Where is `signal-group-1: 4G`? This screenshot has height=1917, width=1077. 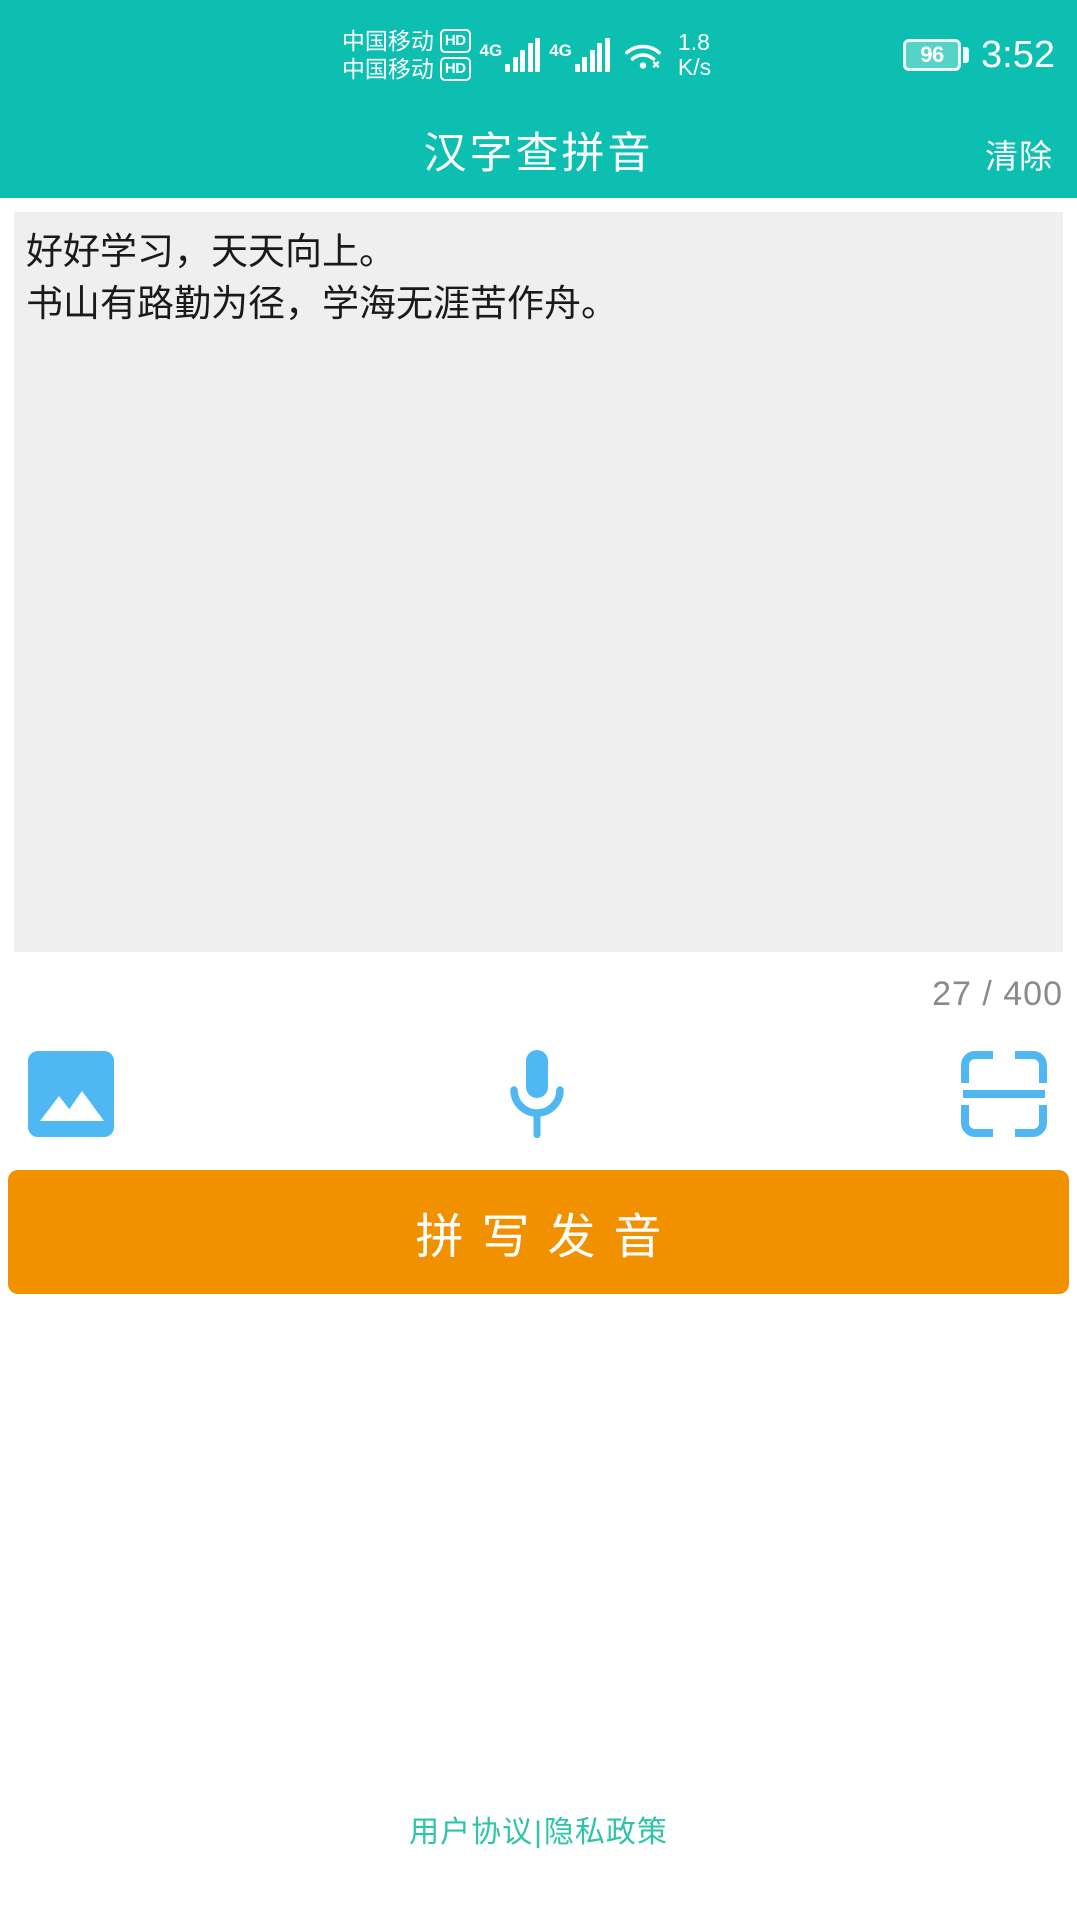 signal-group-1: 4G is located at coordinates (510, 55).